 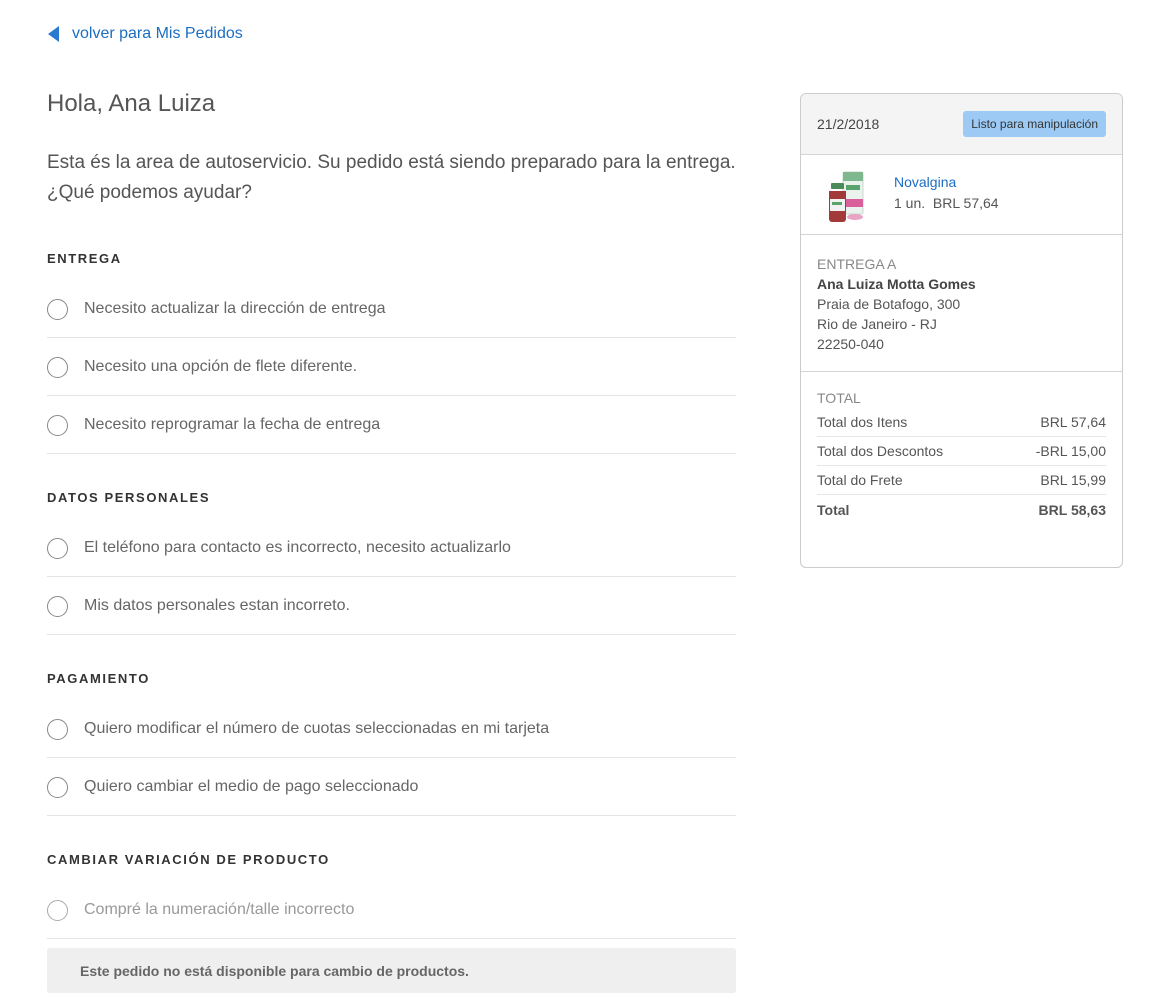 What do you see at coordinates (1070, 451) in the screenshot?
I see `total-row-value: -BRL 15,00` at bounding box center [1070, 451].